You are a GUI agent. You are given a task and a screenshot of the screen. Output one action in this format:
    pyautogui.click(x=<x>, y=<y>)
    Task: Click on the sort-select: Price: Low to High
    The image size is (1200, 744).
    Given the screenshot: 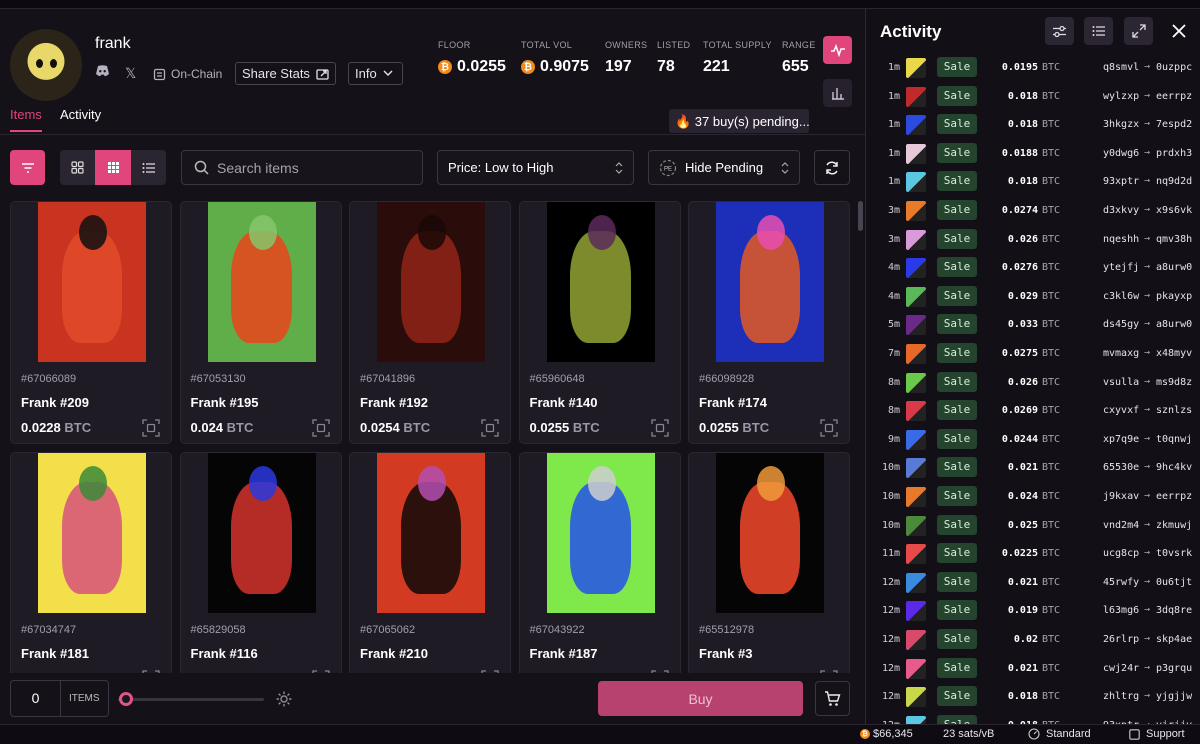 What is the action you would take?
    pyautogui.click(x=535, y=167)
    